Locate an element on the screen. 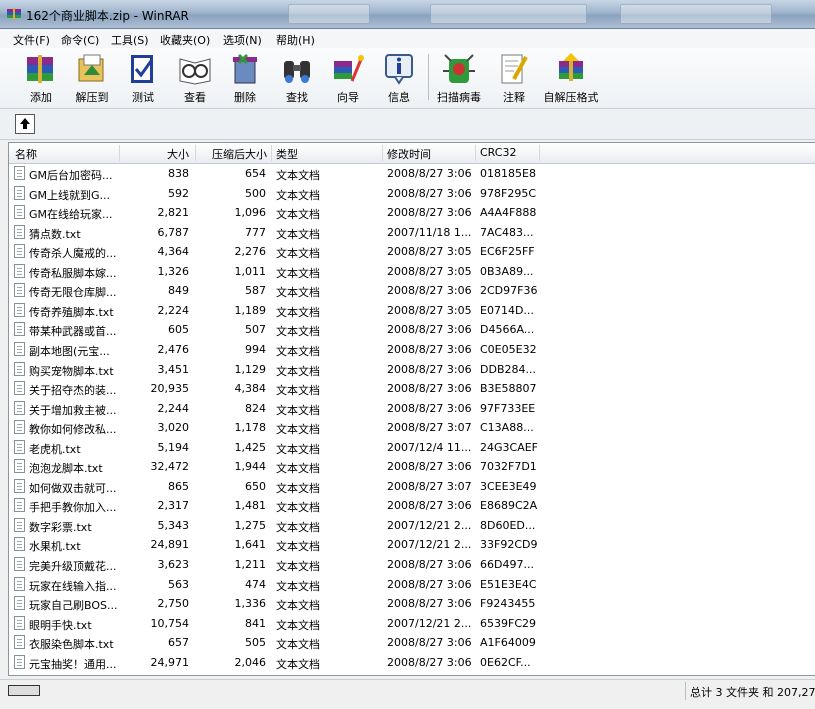 This screenshot has height=709, width=815. info-button: 信息 is located at coordinates (399, 78).